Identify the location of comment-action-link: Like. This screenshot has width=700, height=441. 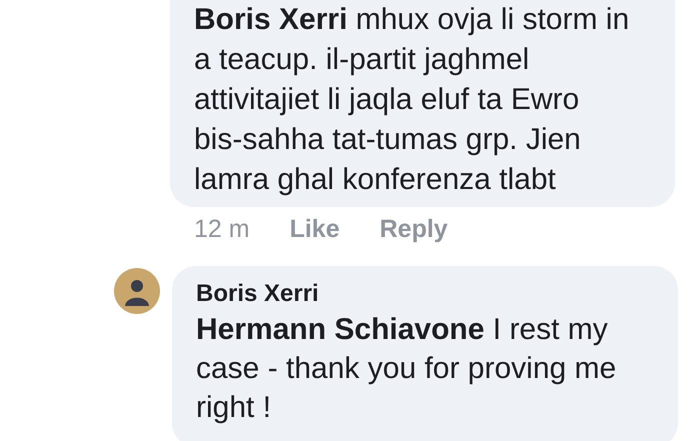
(315, 229).